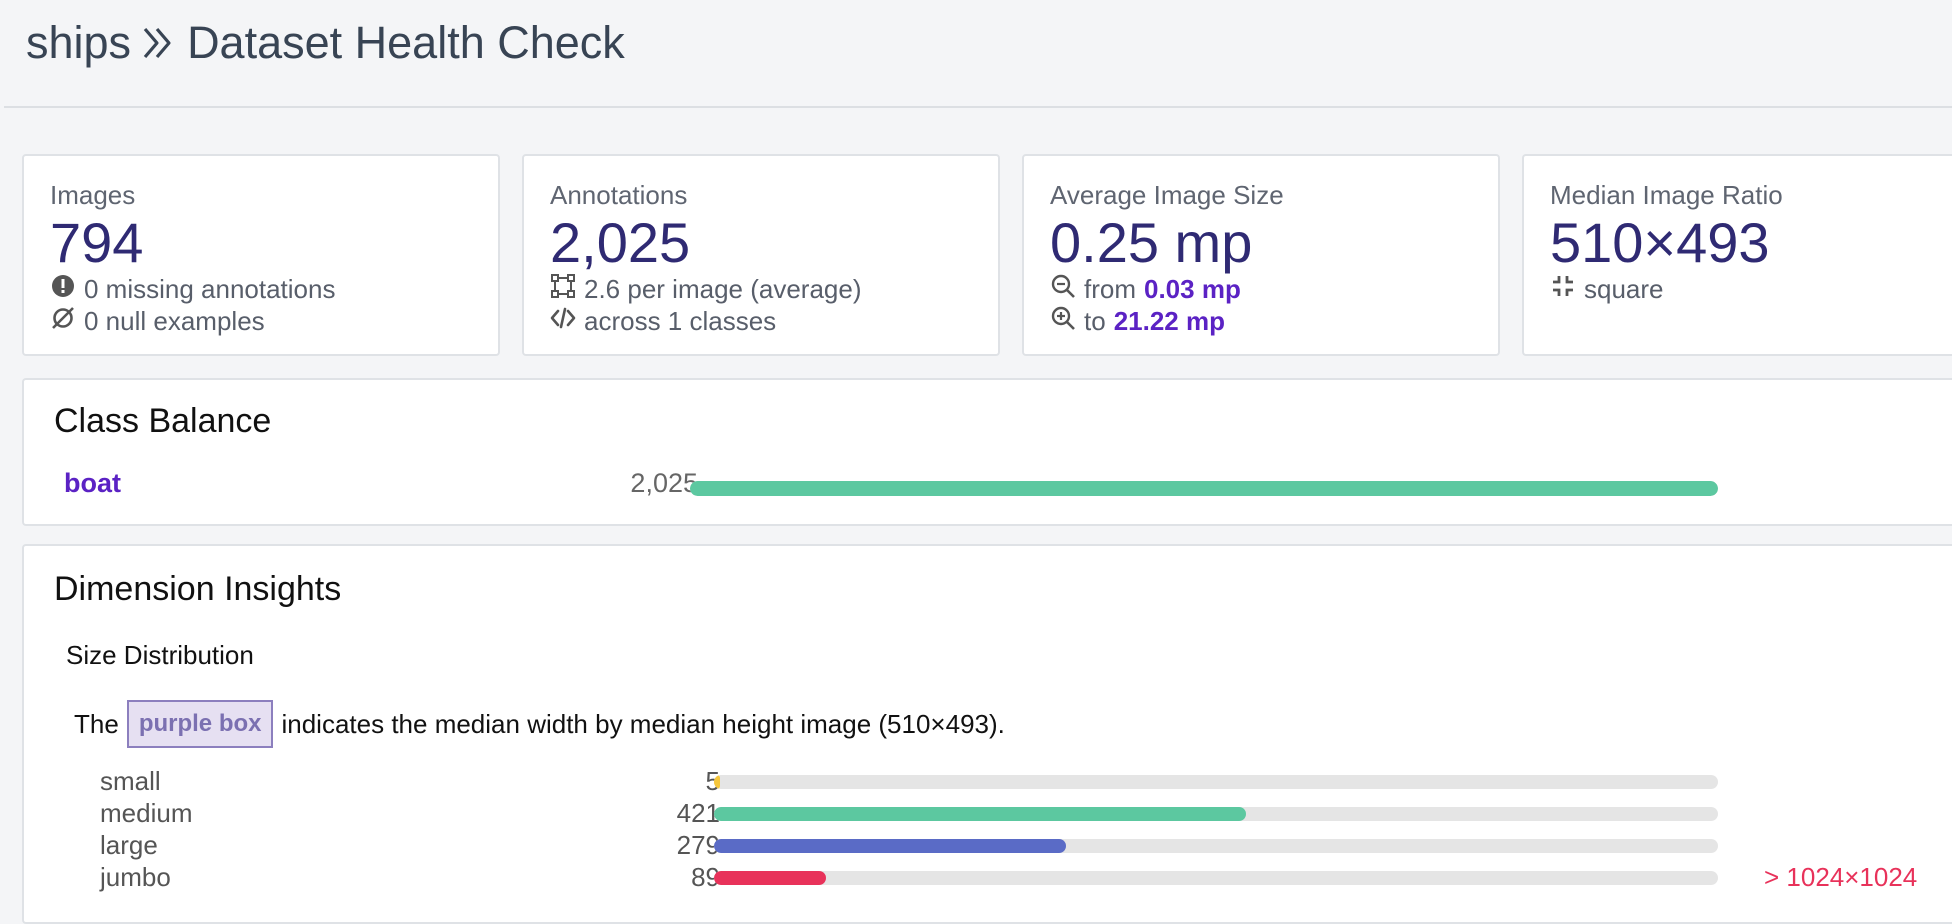  Describe the element at coordinates (160, 655) in the screenshot. I see `size-distribution-subtitle: Size Distribution` at that location.